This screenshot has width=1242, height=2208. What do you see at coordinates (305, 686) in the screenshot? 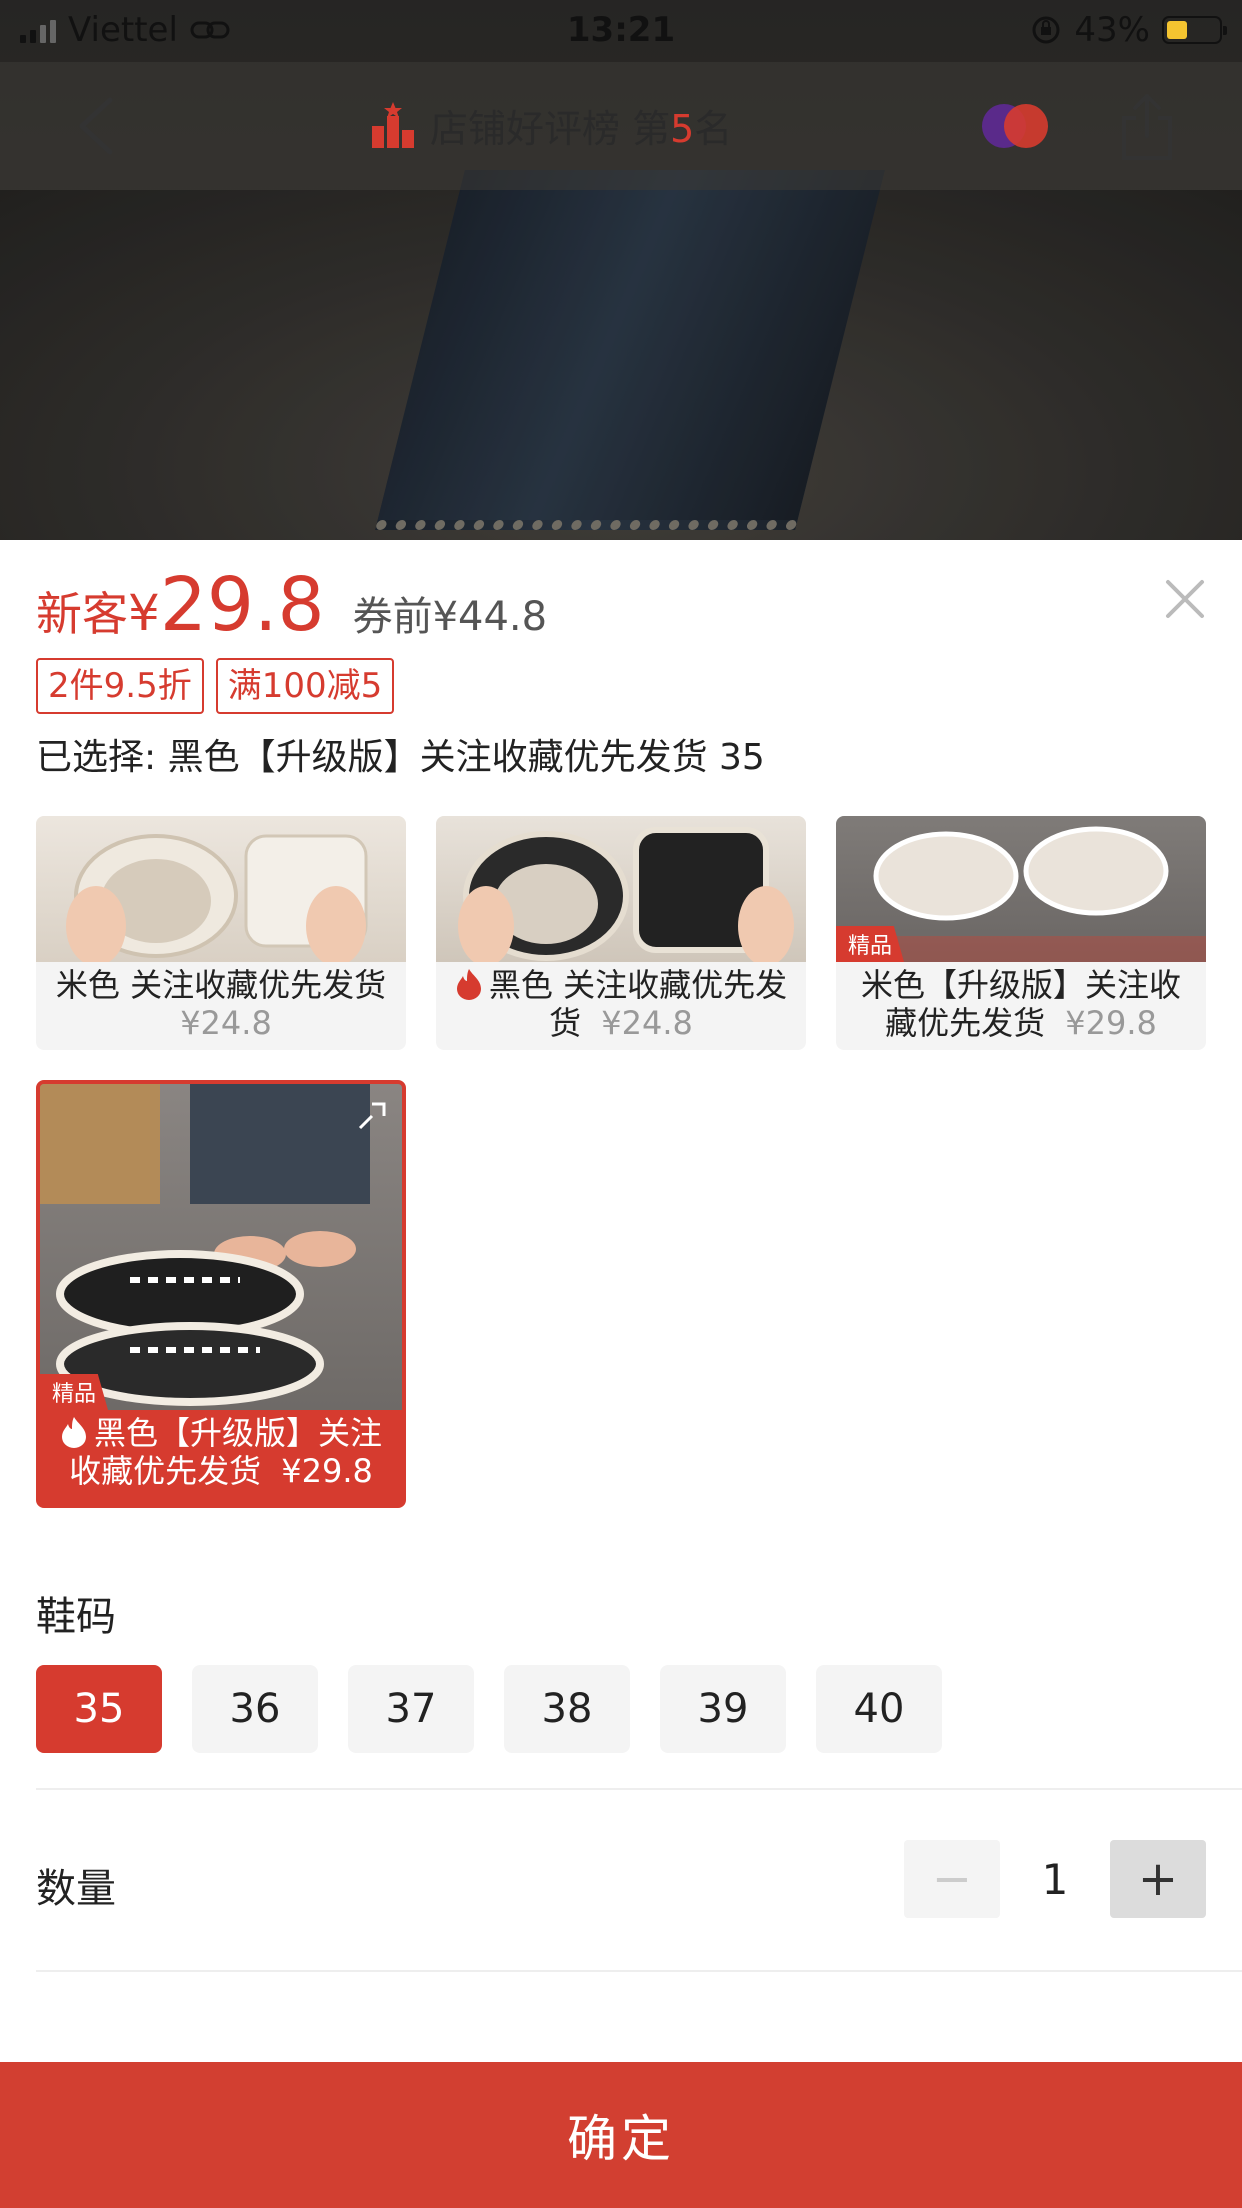
I see `promo-tag: 满100减5` at bounding box center [305, 686].